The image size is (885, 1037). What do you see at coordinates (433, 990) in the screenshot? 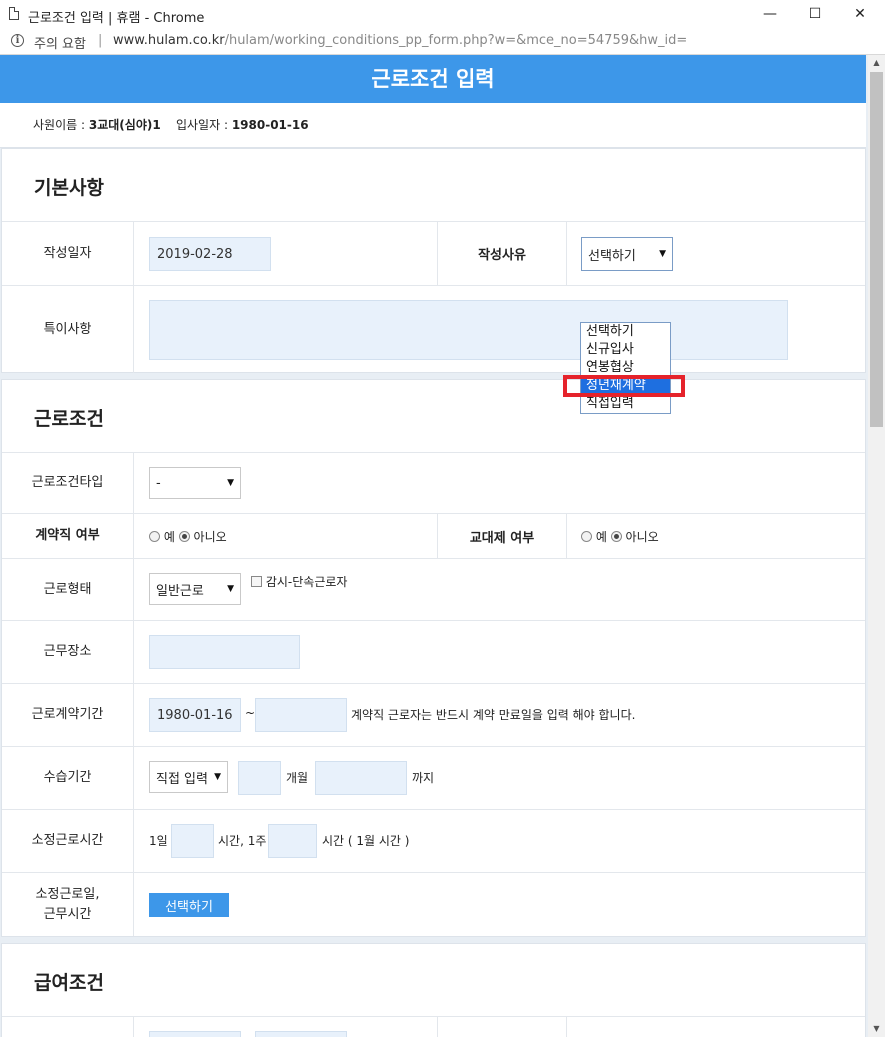
I see `salary-section: 급여조건` at bounding box center [433, 990].